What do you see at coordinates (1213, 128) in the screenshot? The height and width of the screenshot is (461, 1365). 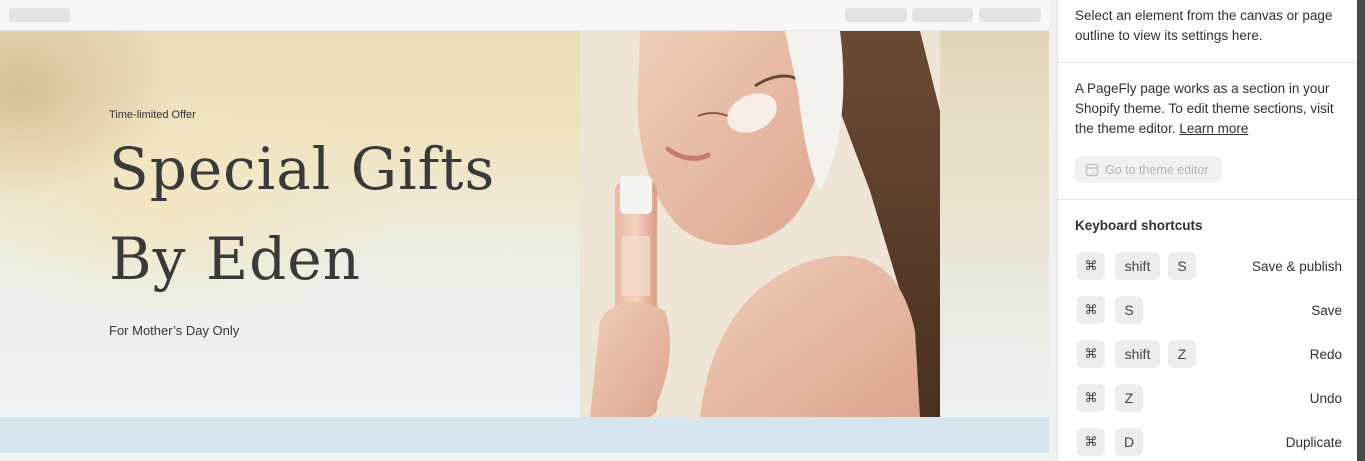 I see `learn-more-link: Learn more` at bounding box center [1213, 128].